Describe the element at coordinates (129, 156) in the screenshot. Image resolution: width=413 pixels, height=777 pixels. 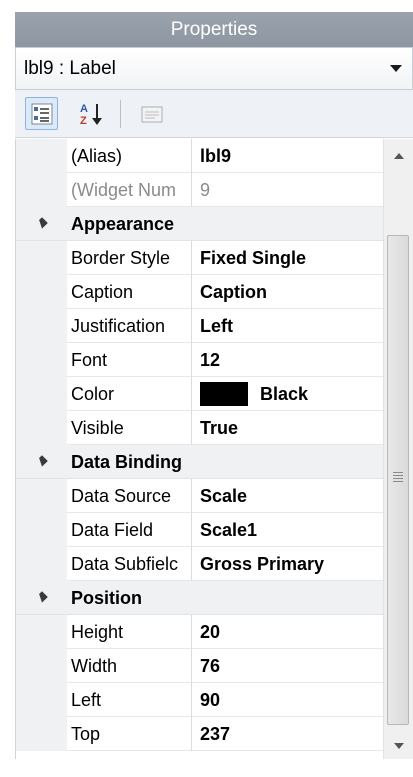
I see `property-name: (Alias)` at that location.